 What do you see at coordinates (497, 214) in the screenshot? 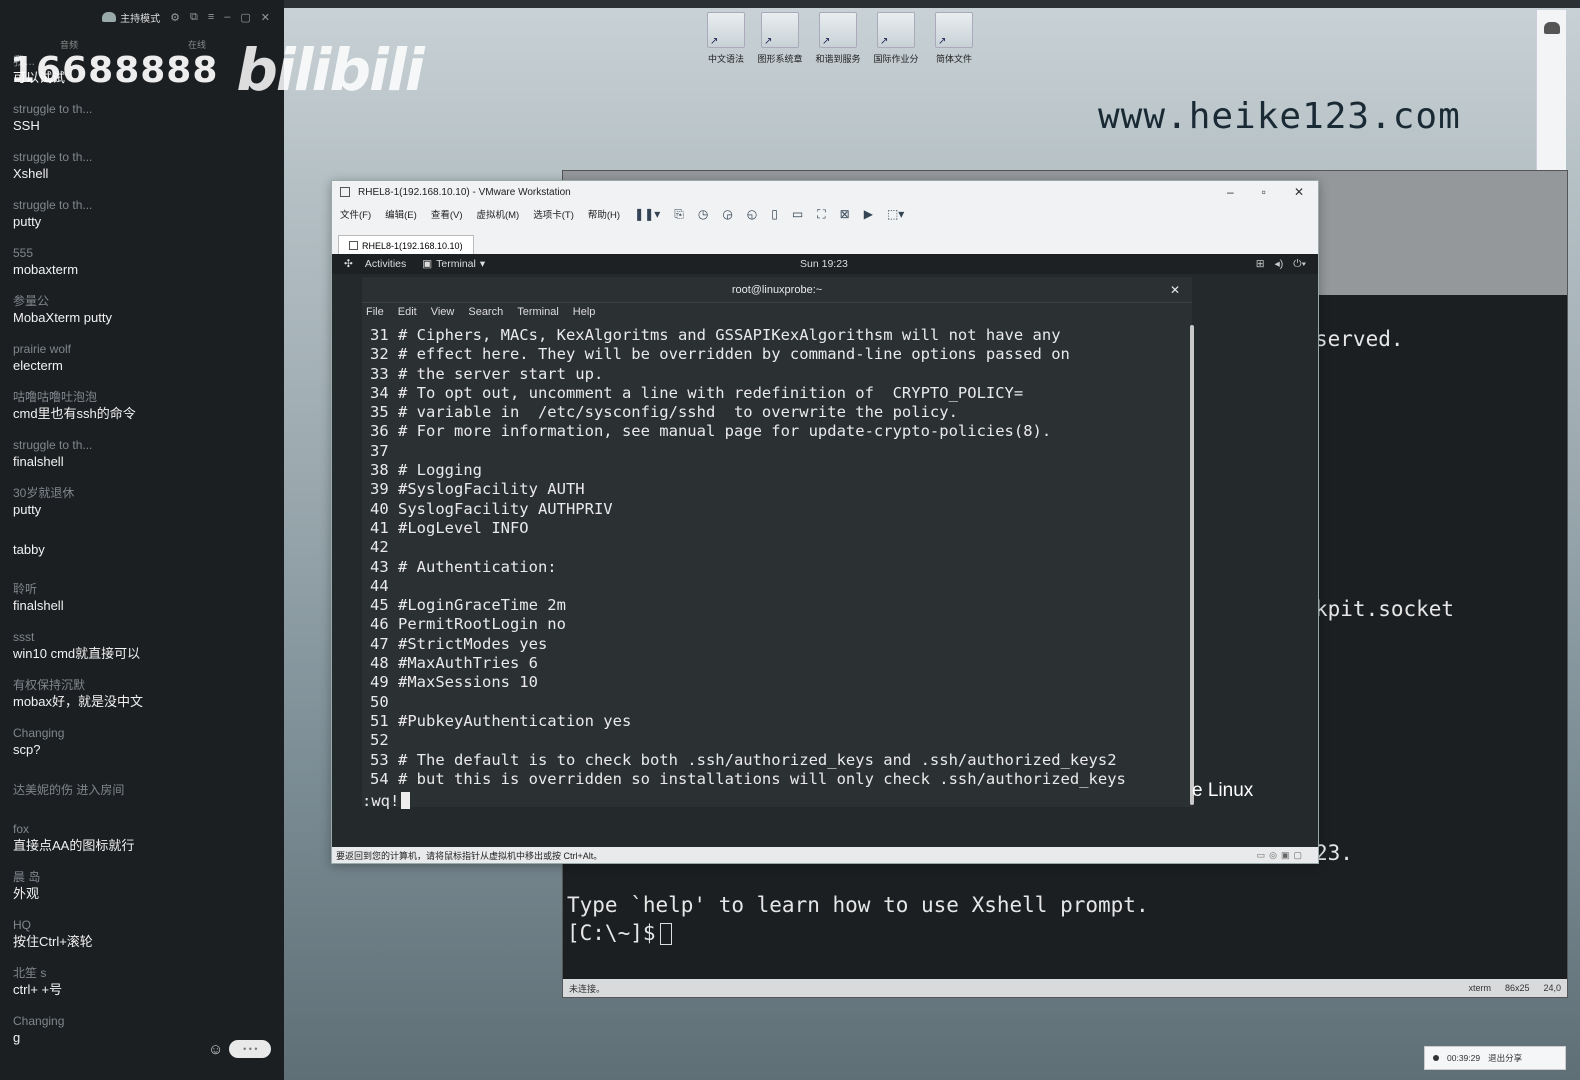
I see `menu-vm: 虚拟机(M)` at bounding box center [497, 214].